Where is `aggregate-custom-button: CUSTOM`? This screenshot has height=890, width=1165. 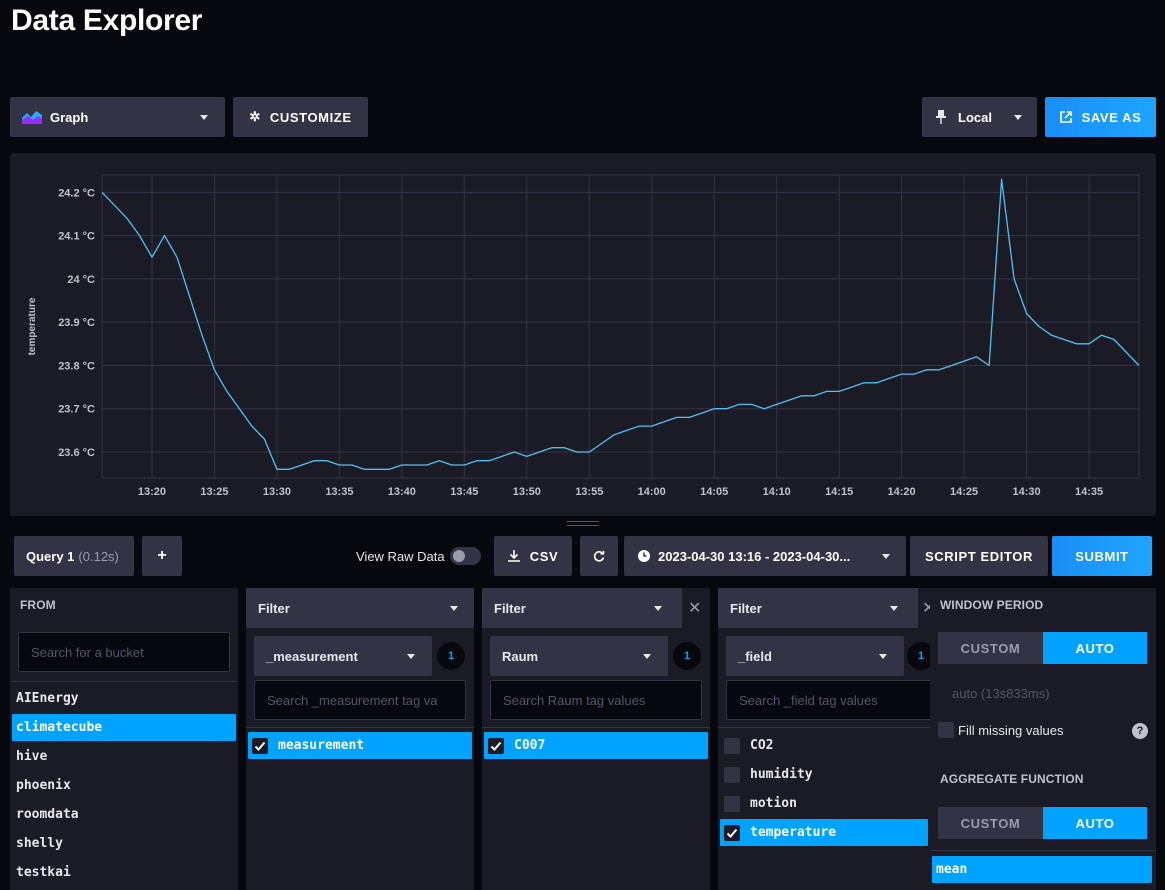 aggregate-custom-button: CUSTOM is located at coordinates (990, 823).